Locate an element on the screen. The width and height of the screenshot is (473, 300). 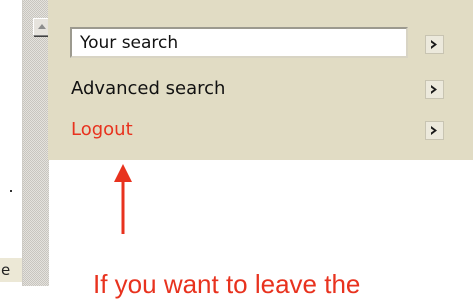
search-go-button is located at coordinates (434, 44).